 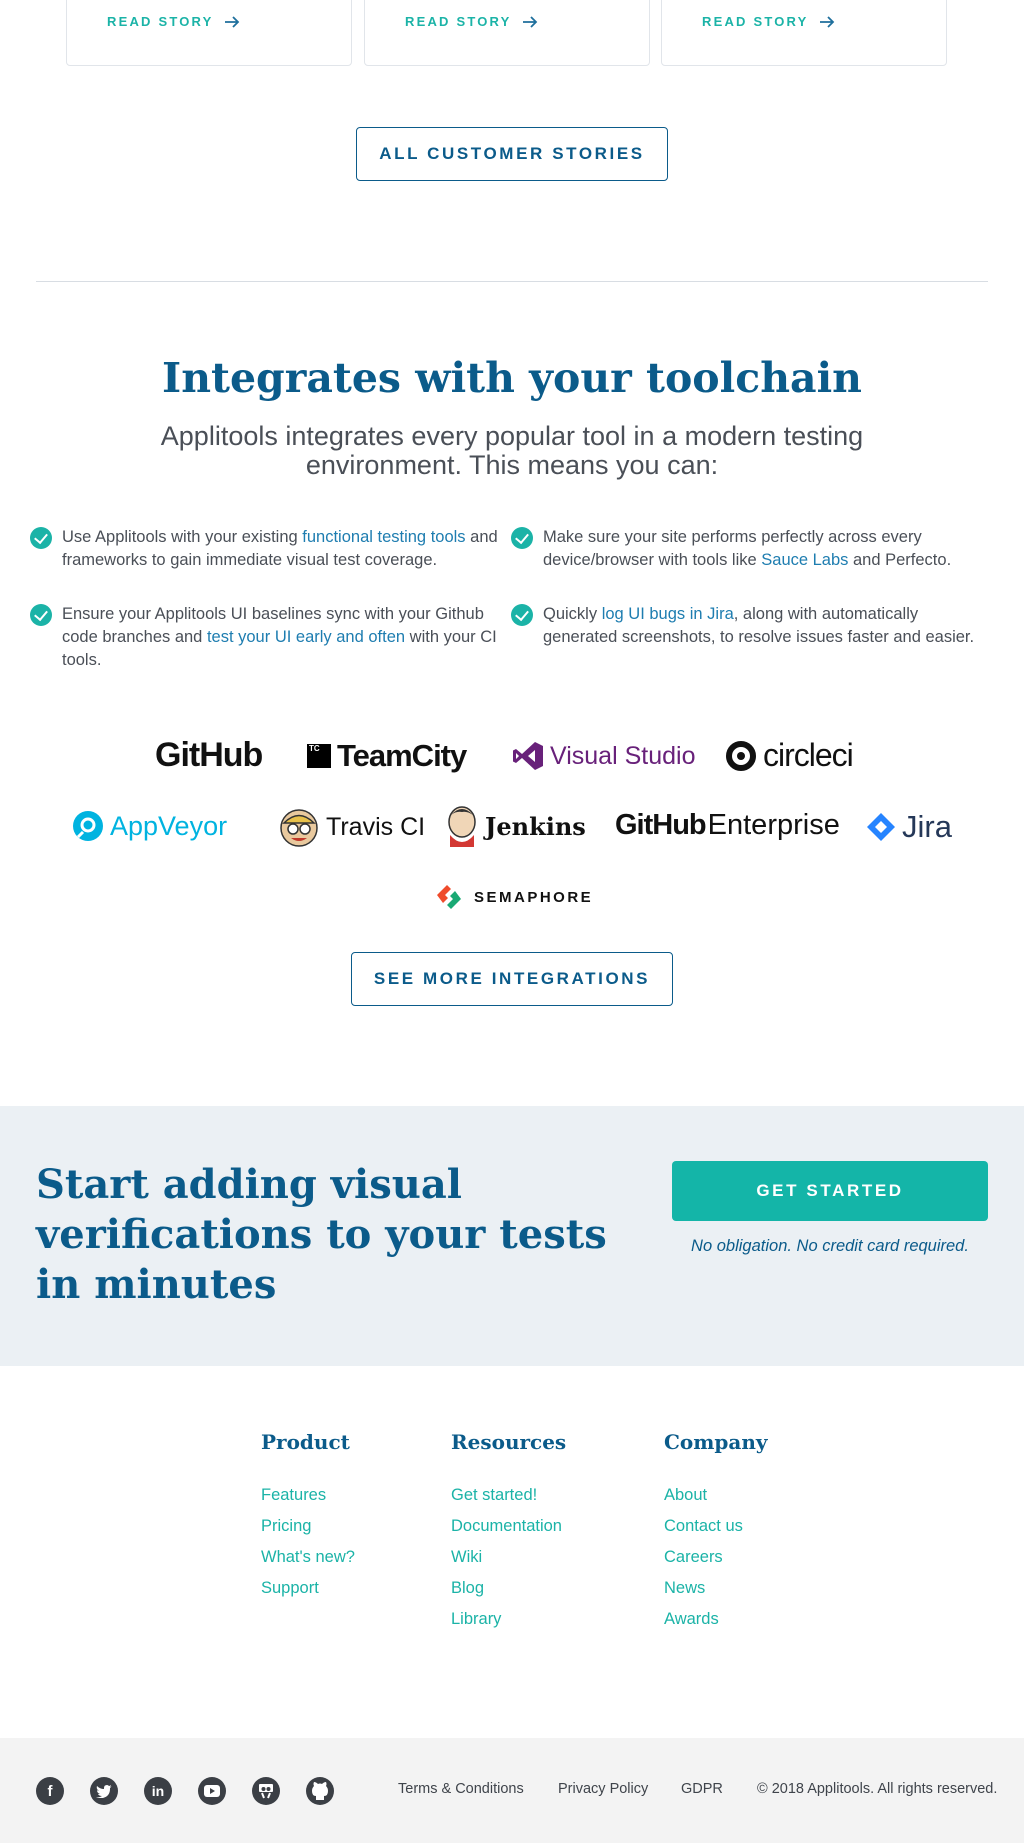 I want to click on footer-link-features: Features, so click(x=308, y=1495).